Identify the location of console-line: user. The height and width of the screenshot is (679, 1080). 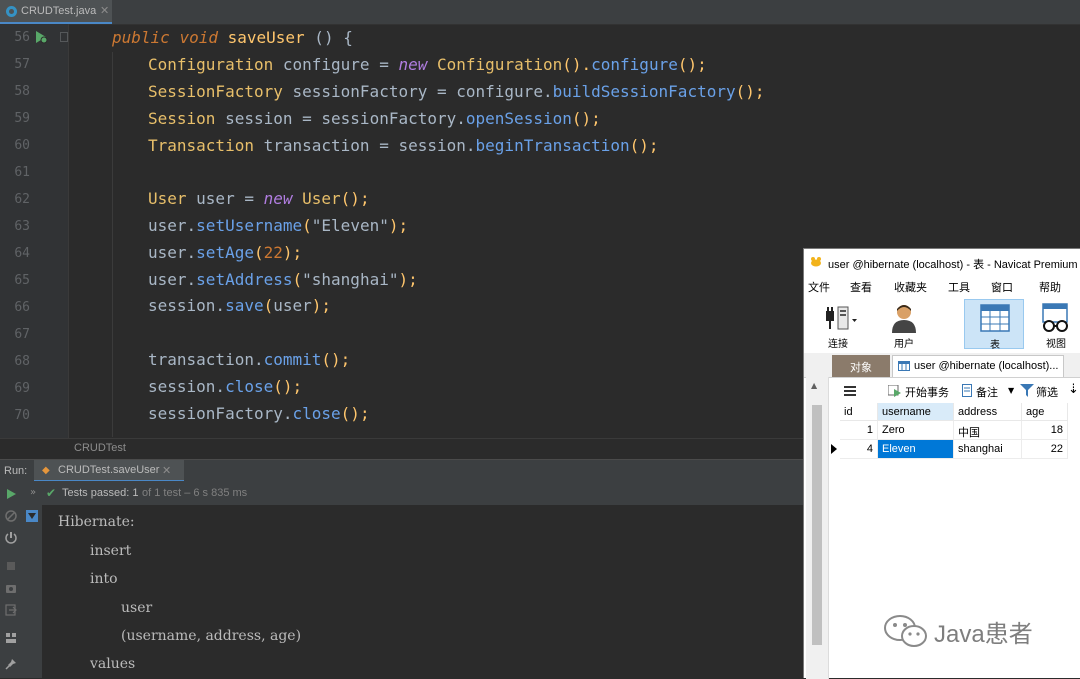
(137, 608).